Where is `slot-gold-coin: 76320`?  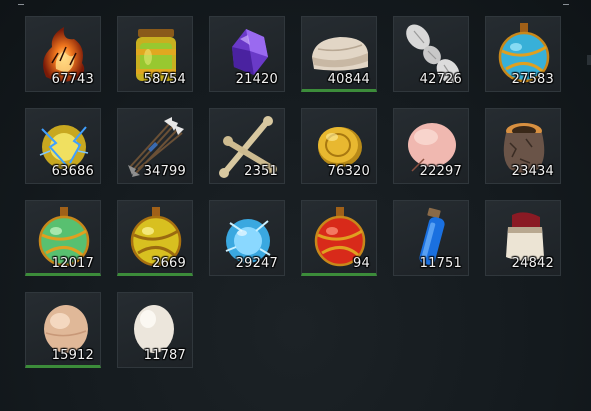
slot-gold-coin: 76320 is located at coordinates (339, 146).